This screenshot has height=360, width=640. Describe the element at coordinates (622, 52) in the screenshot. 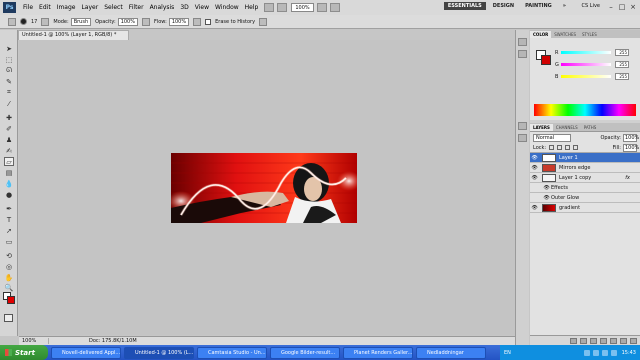

I see `red-value-field: 255` at that location.